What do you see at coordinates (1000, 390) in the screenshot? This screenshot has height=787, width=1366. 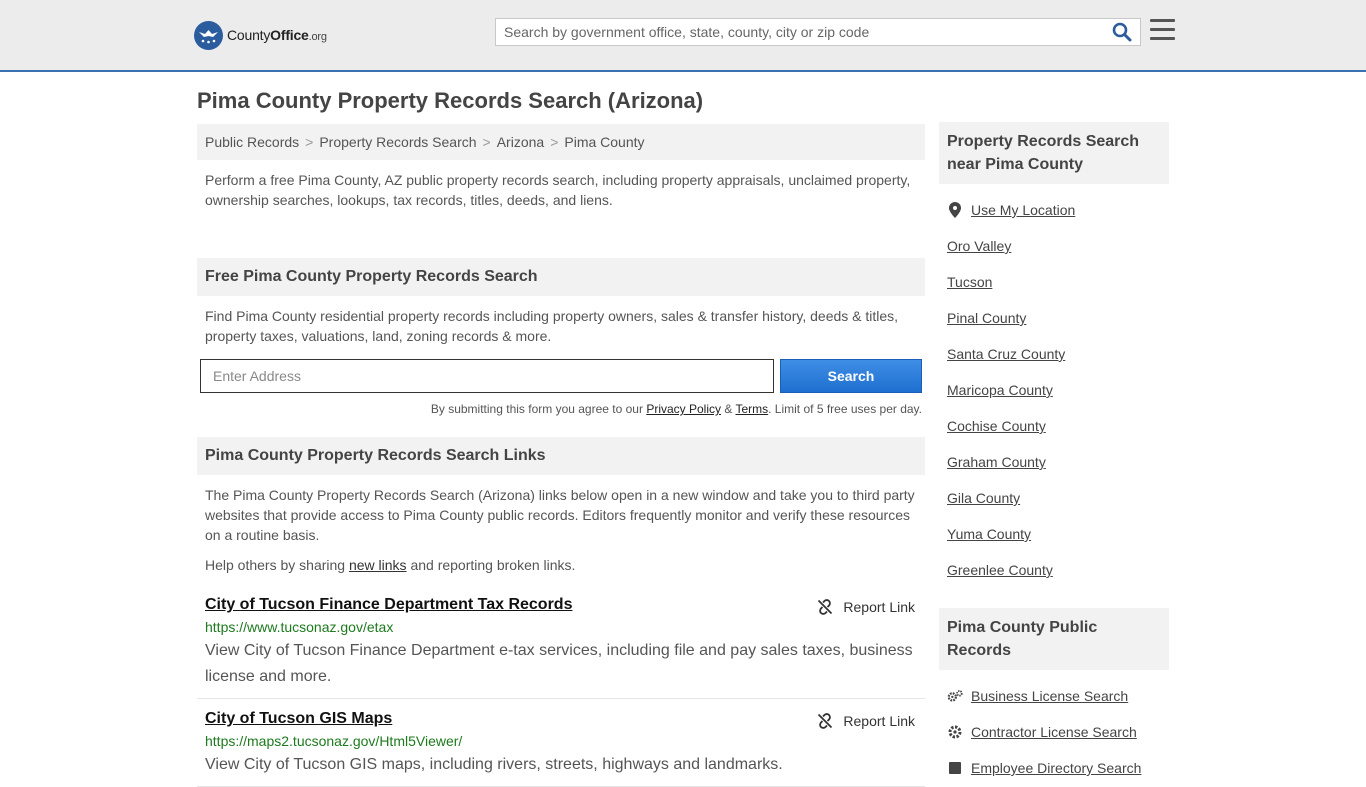 I see `nearby-link: Maricopa County` at bounding box center [1000, 390].